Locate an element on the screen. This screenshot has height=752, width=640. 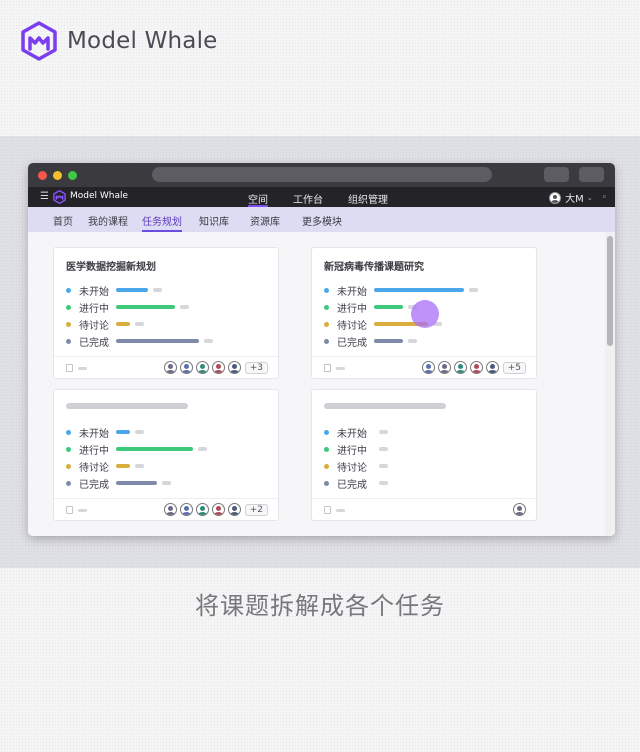
app-top-bar: ☰ Model Whale 空间 工作台 组织管理 大M ⌄ ◦ is located at coordinates (321, 197).